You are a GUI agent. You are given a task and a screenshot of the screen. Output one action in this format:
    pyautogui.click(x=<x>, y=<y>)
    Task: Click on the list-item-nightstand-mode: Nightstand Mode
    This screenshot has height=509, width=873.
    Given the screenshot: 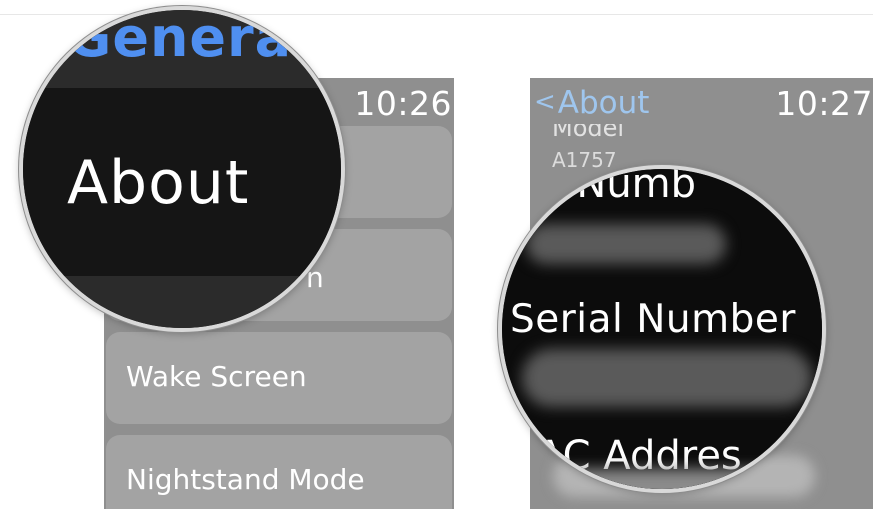 What is the action you would take?
    pyautogui.click(x=279, y=472)
    